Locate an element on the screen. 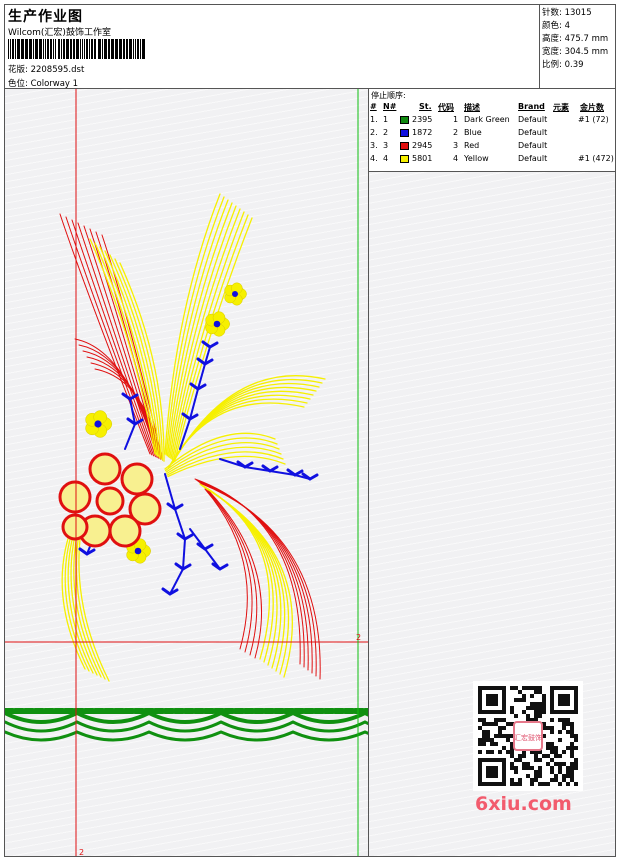  colorway-label: 色位: is located at coordinates (18, 84).